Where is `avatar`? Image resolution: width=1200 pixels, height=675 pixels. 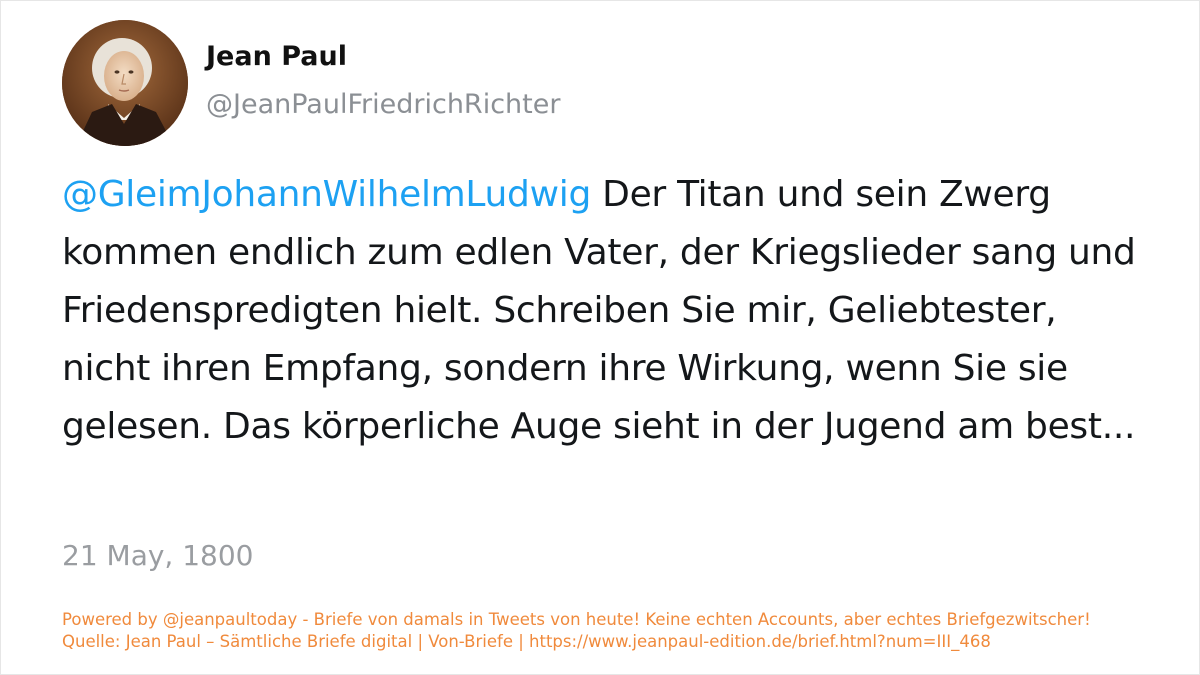 avatar is located at coordinates (125, 83).